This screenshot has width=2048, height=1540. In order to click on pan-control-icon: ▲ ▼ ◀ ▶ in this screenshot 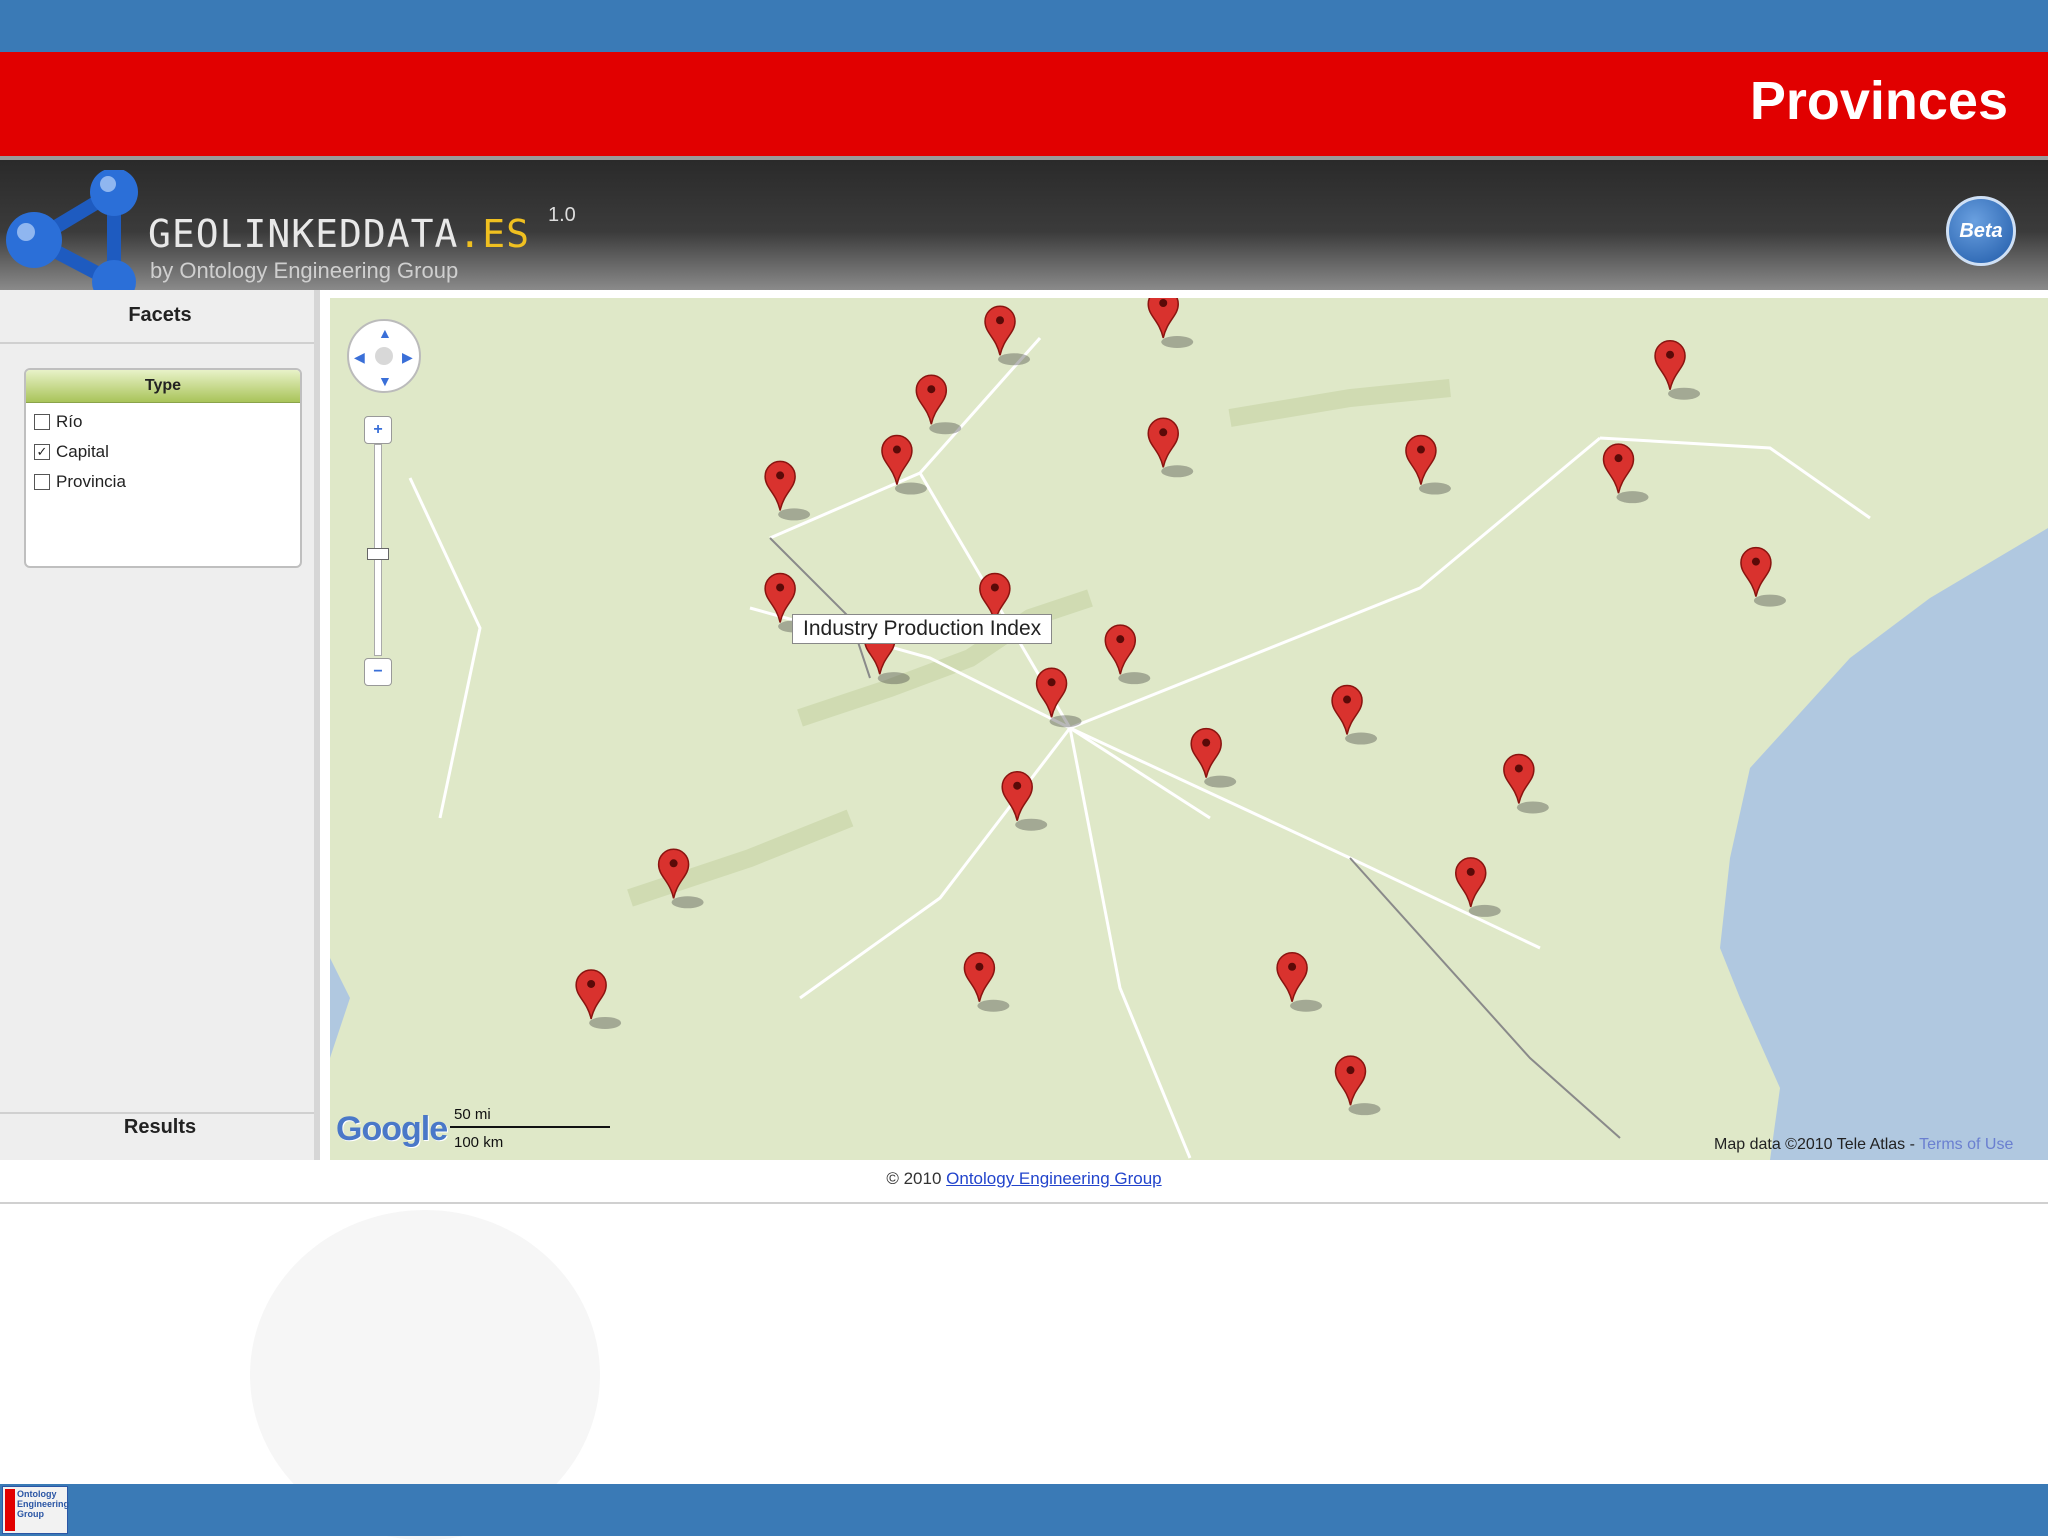, I will do `click(384, 356)`.